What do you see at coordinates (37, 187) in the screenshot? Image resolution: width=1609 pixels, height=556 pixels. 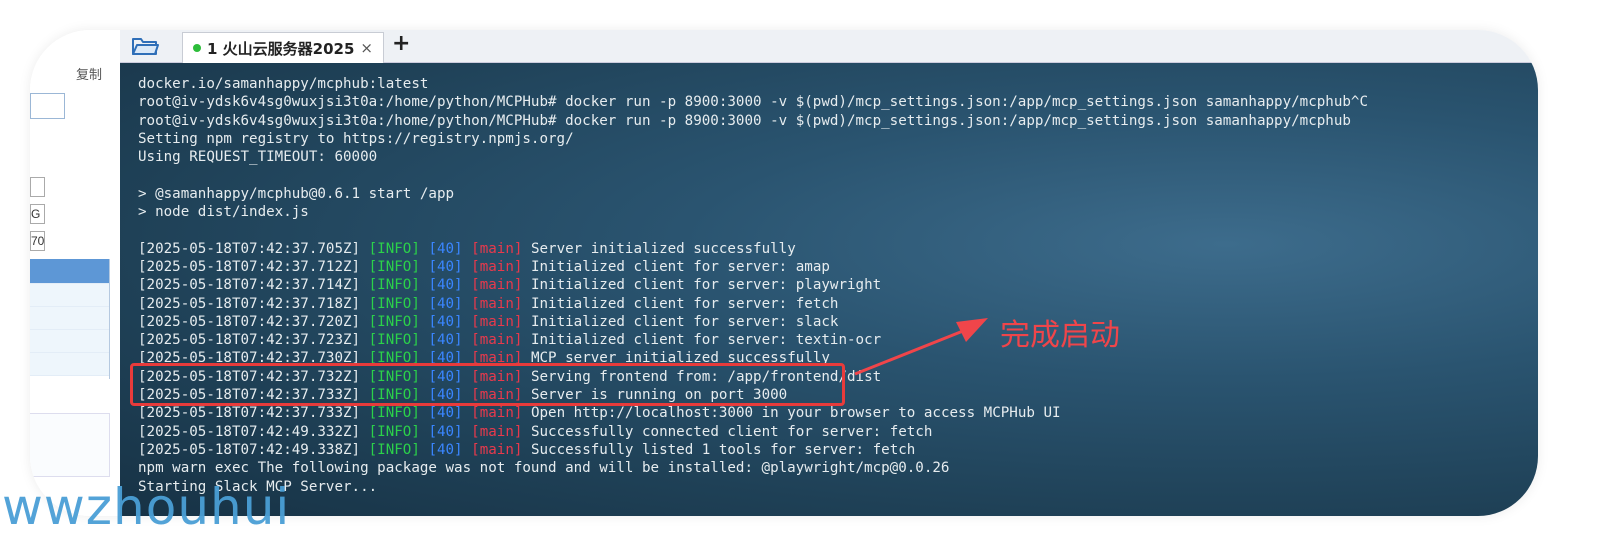 I see `left-small-field` at bounding box center [37, 187].